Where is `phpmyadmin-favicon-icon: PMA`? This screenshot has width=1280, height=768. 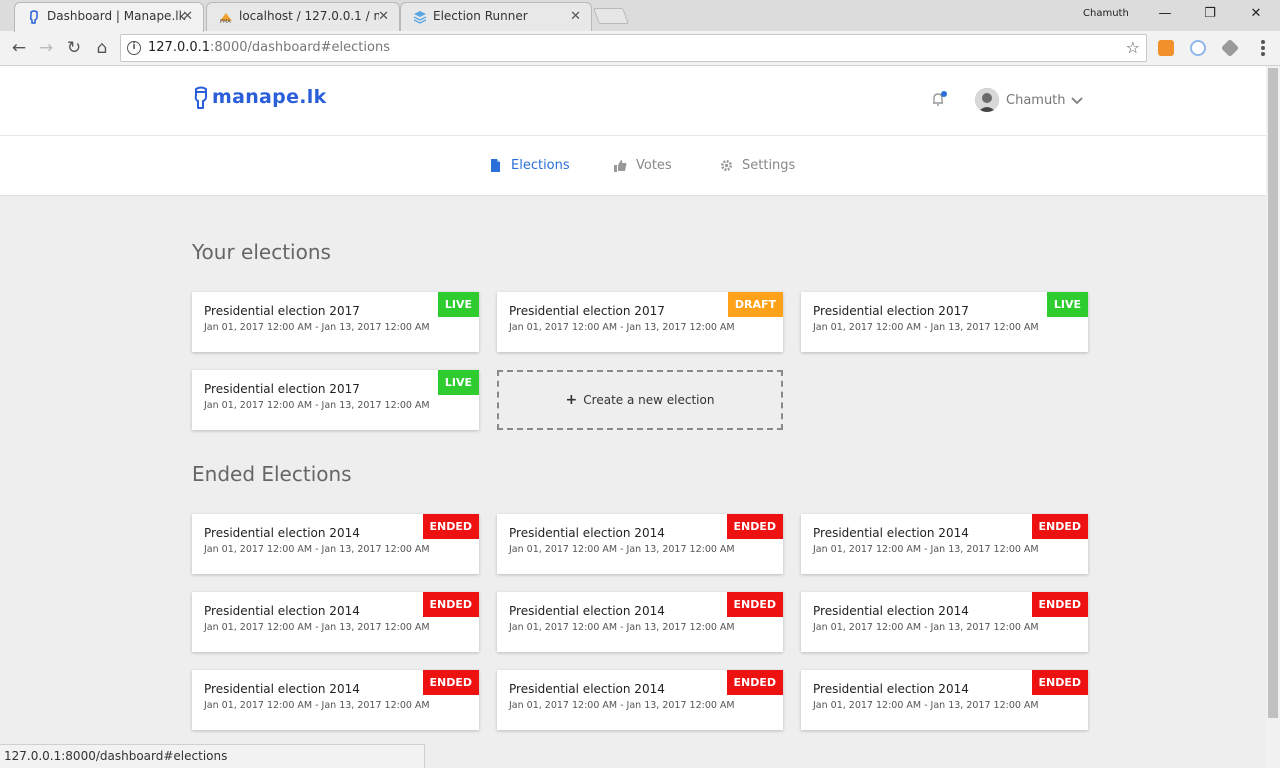 phpmyadmin-favicon-icon: PMA is located at coordinates (226, 18).